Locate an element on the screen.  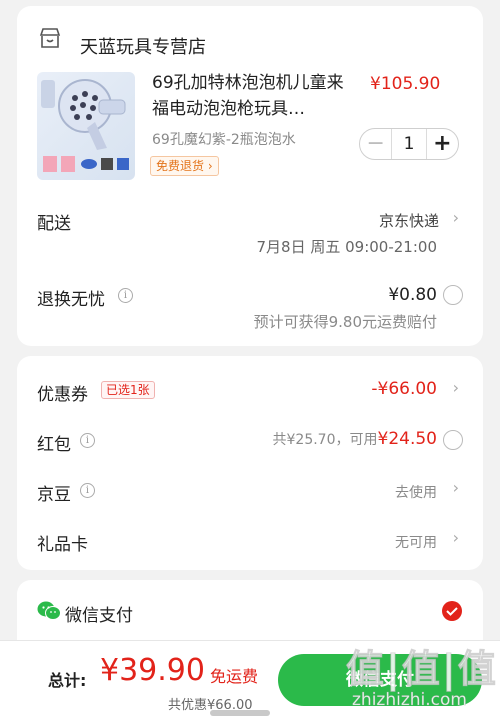
increment-button: + is located at coordinates (442, 144).